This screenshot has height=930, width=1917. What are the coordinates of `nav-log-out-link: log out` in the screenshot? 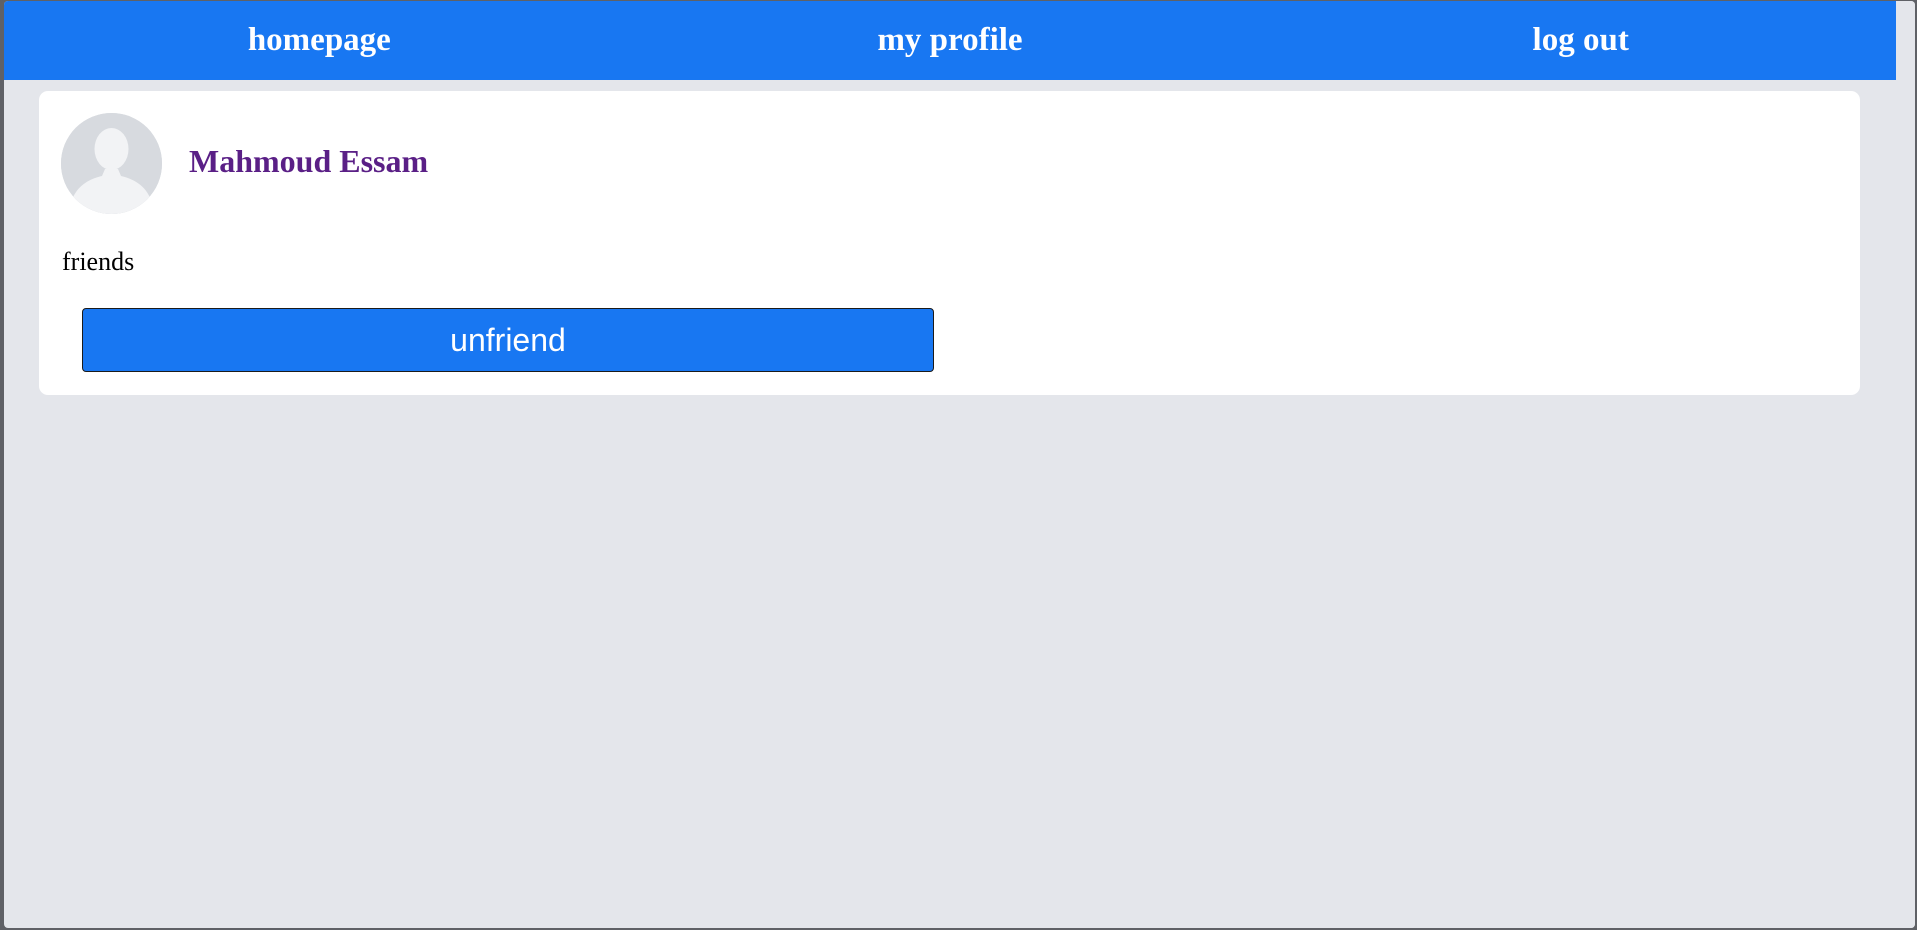 It's located at (1580, 40).